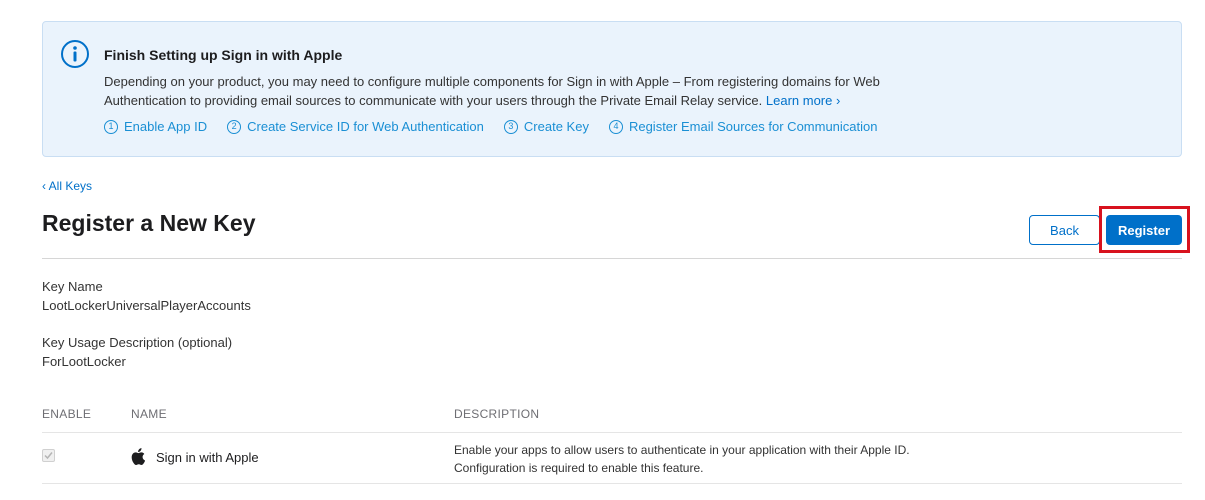 This screenshot has width=1205, height=500. Describe the element at coordinates (612, 432) in the screenshot. I see `table-header-divider` at that location.